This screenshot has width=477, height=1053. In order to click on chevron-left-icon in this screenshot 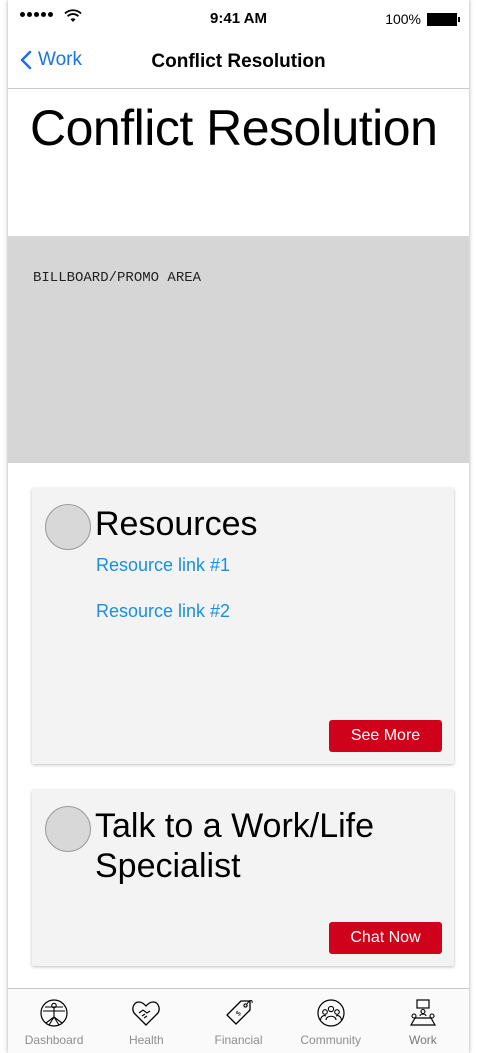, I will do `click(26, 60)`.